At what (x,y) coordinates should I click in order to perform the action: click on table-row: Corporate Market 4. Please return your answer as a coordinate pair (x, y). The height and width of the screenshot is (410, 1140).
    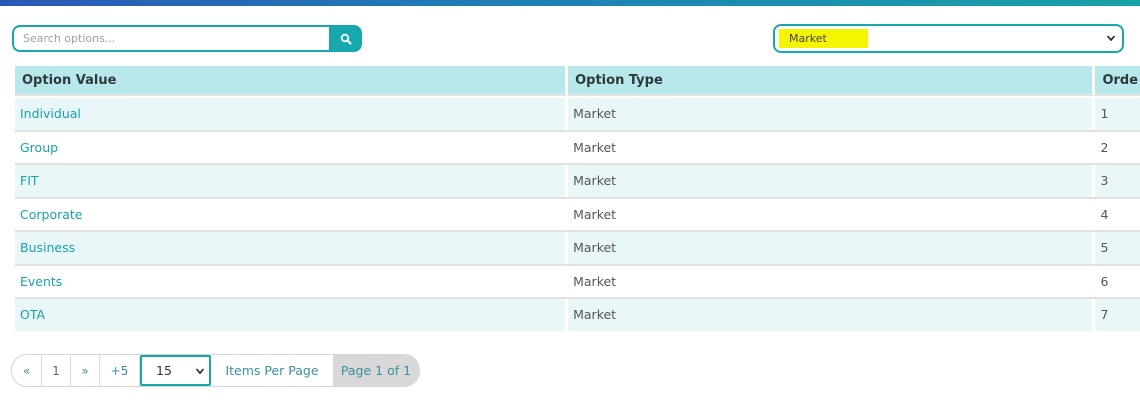
    Looking at the image, I should click on (577, 215).